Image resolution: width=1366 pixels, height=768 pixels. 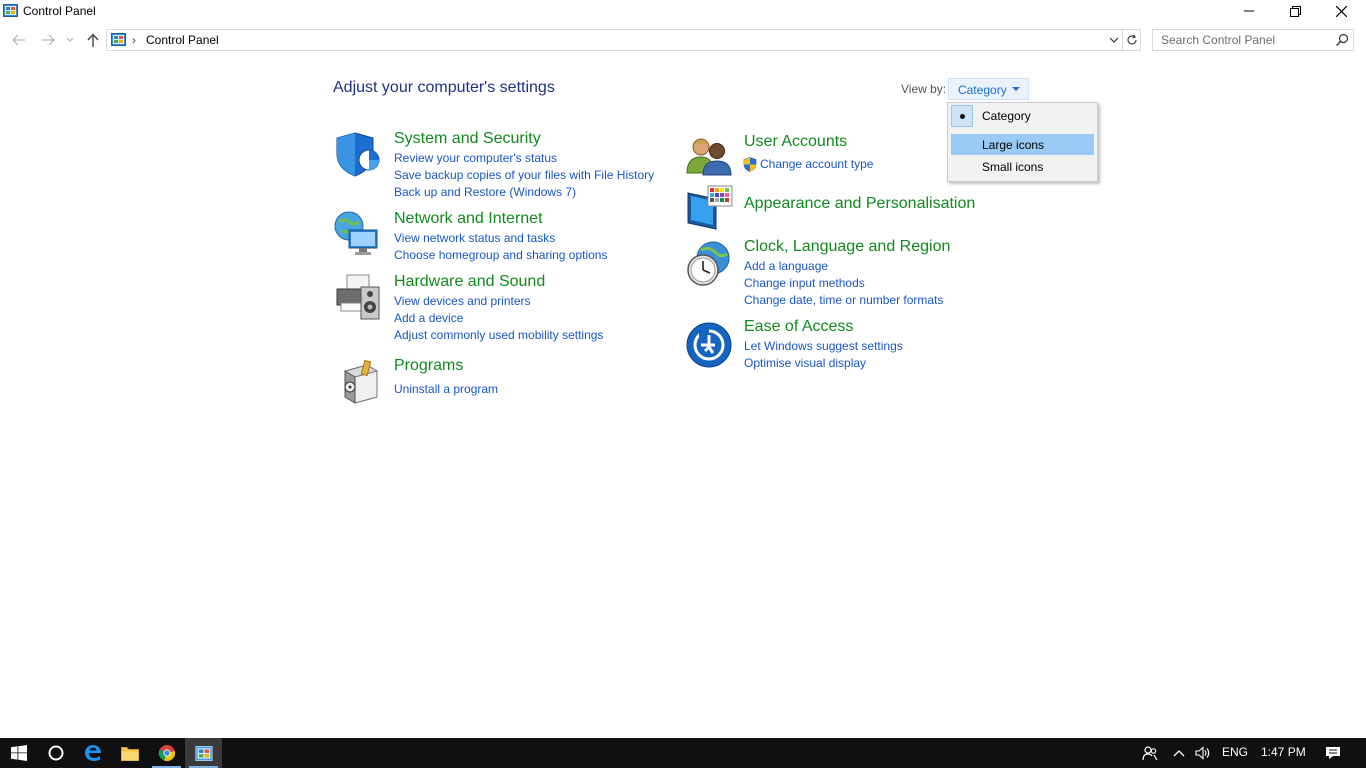 I want to click on view-by-menu: Category Large icons Small icons, so click(x=1022, y=142).